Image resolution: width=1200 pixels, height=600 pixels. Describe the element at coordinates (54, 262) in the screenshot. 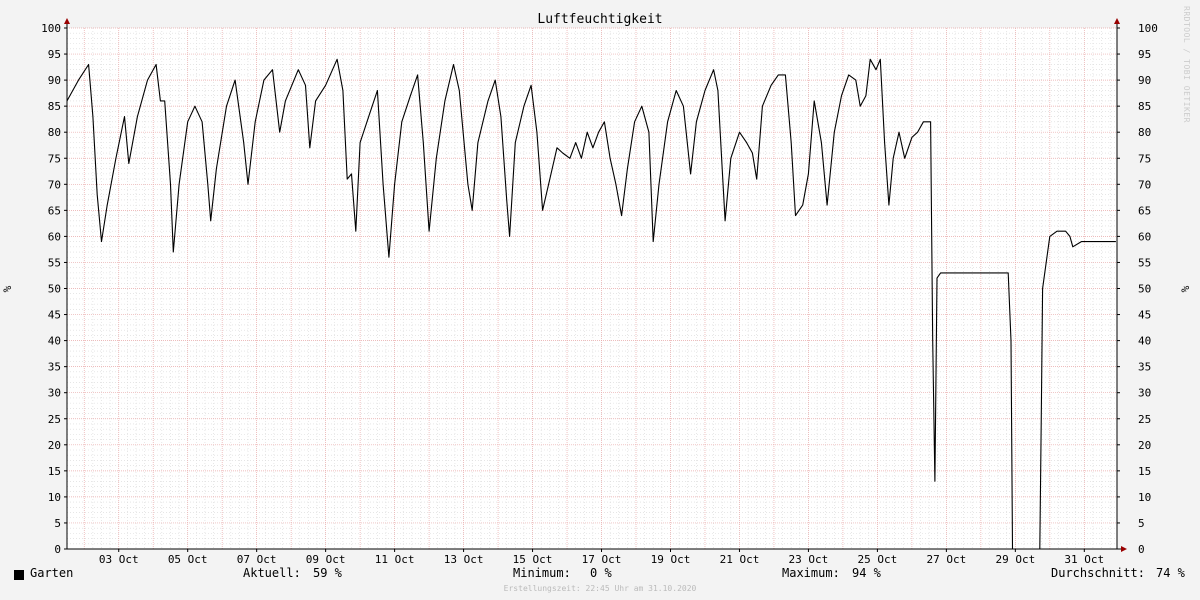

I see `y-tick-label-left: 55` at that location.